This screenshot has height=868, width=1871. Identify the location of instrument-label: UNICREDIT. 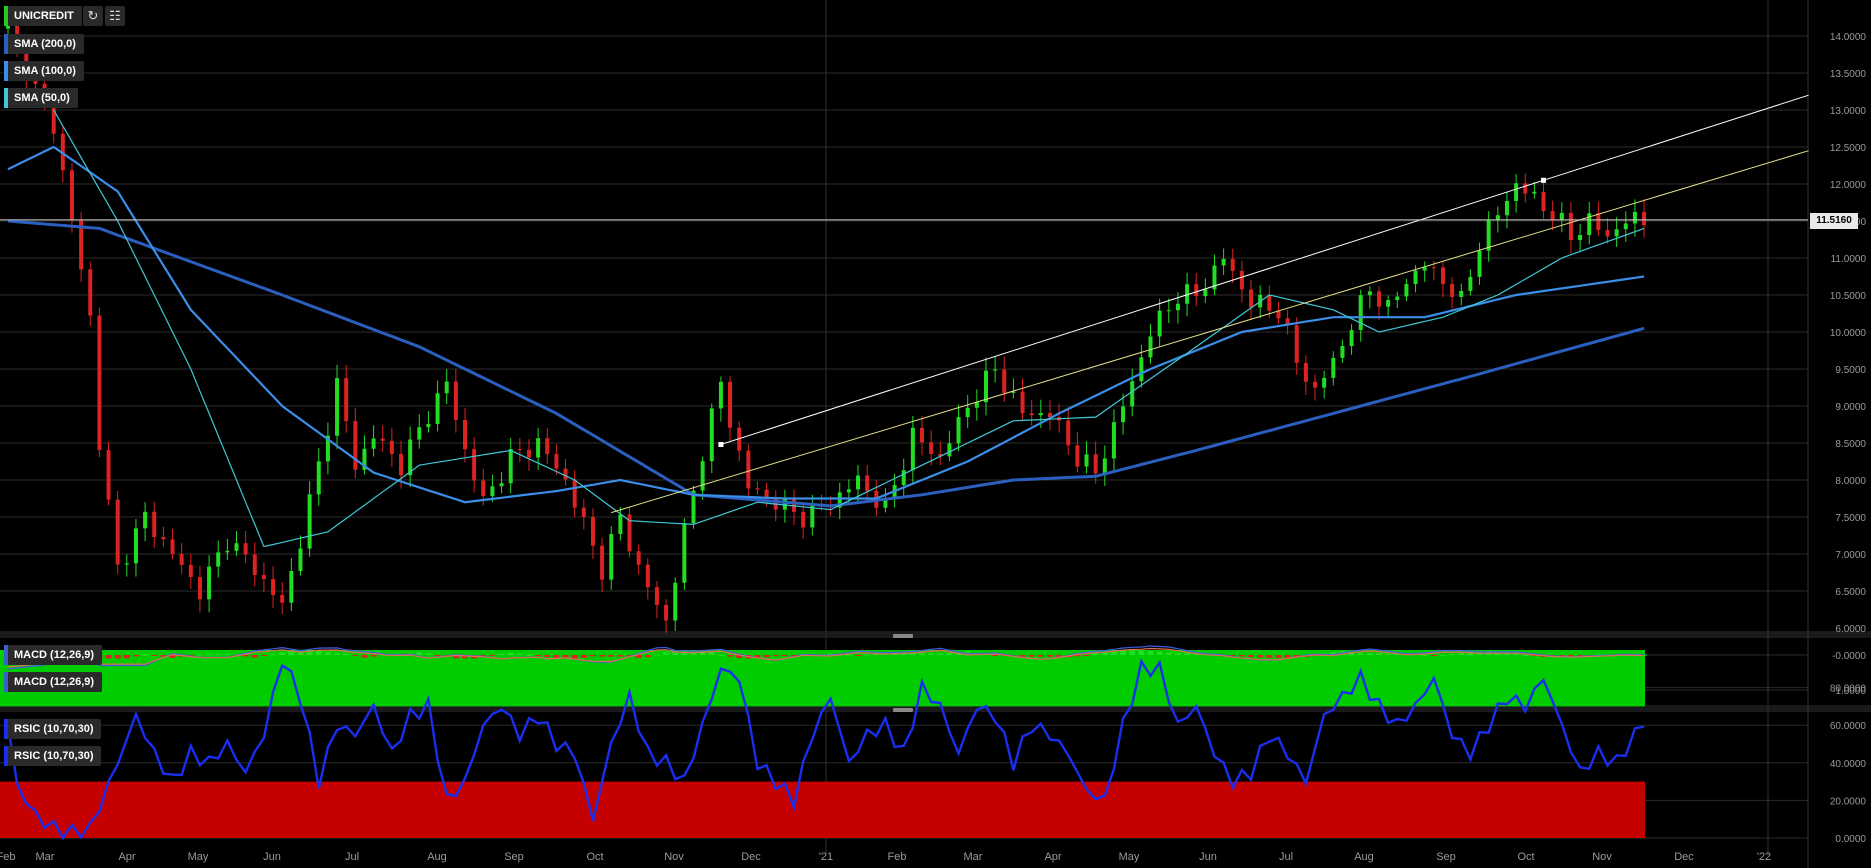
(43, 16).